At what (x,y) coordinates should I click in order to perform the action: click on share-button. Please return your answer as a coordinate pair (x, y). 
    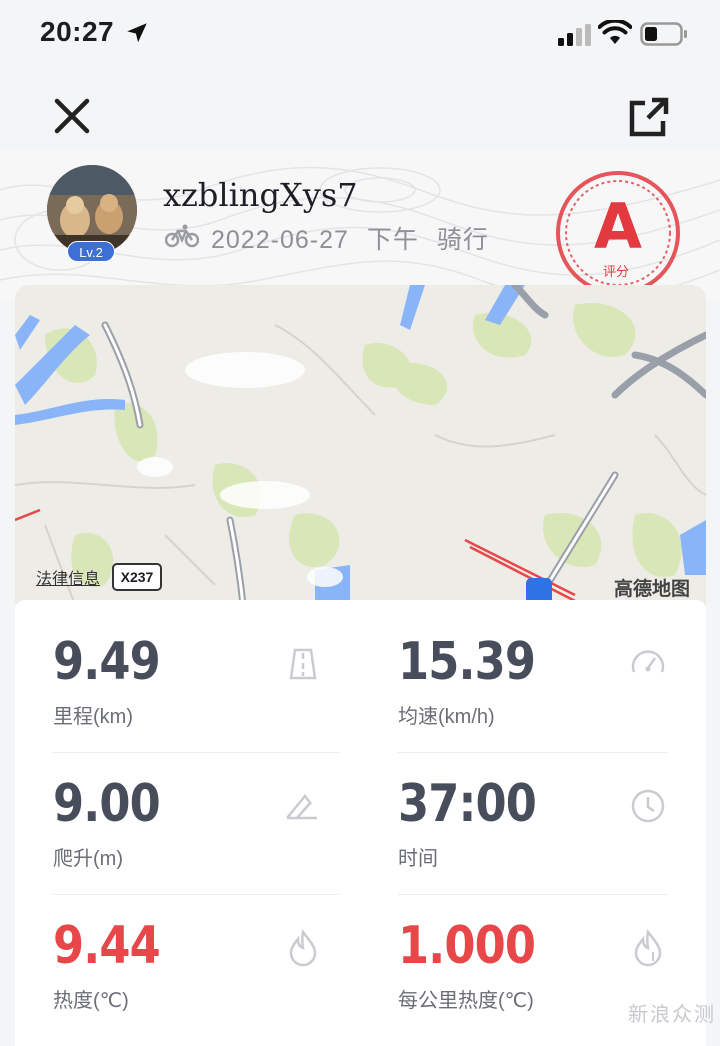
    Looking at the image, I should click on (649, 117).